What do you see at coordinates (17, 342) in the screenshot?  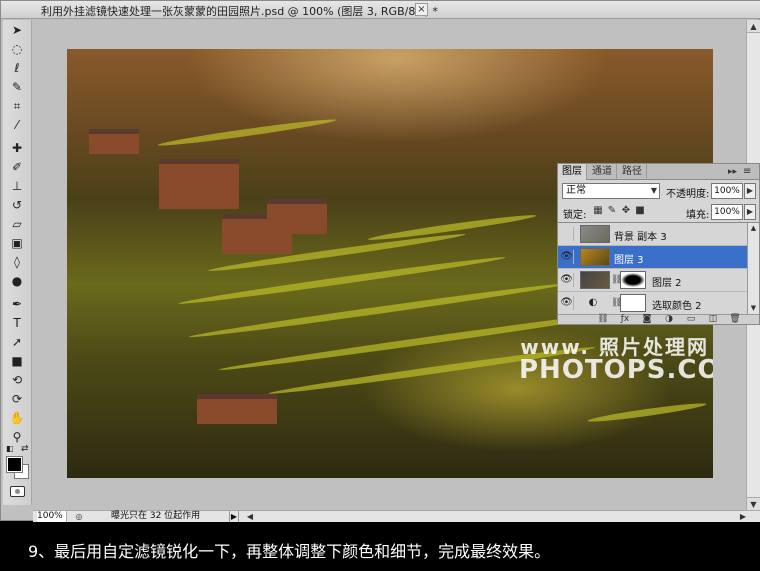 I see `path-select-tool-icon: ➚` at bounding box center [17, 342].